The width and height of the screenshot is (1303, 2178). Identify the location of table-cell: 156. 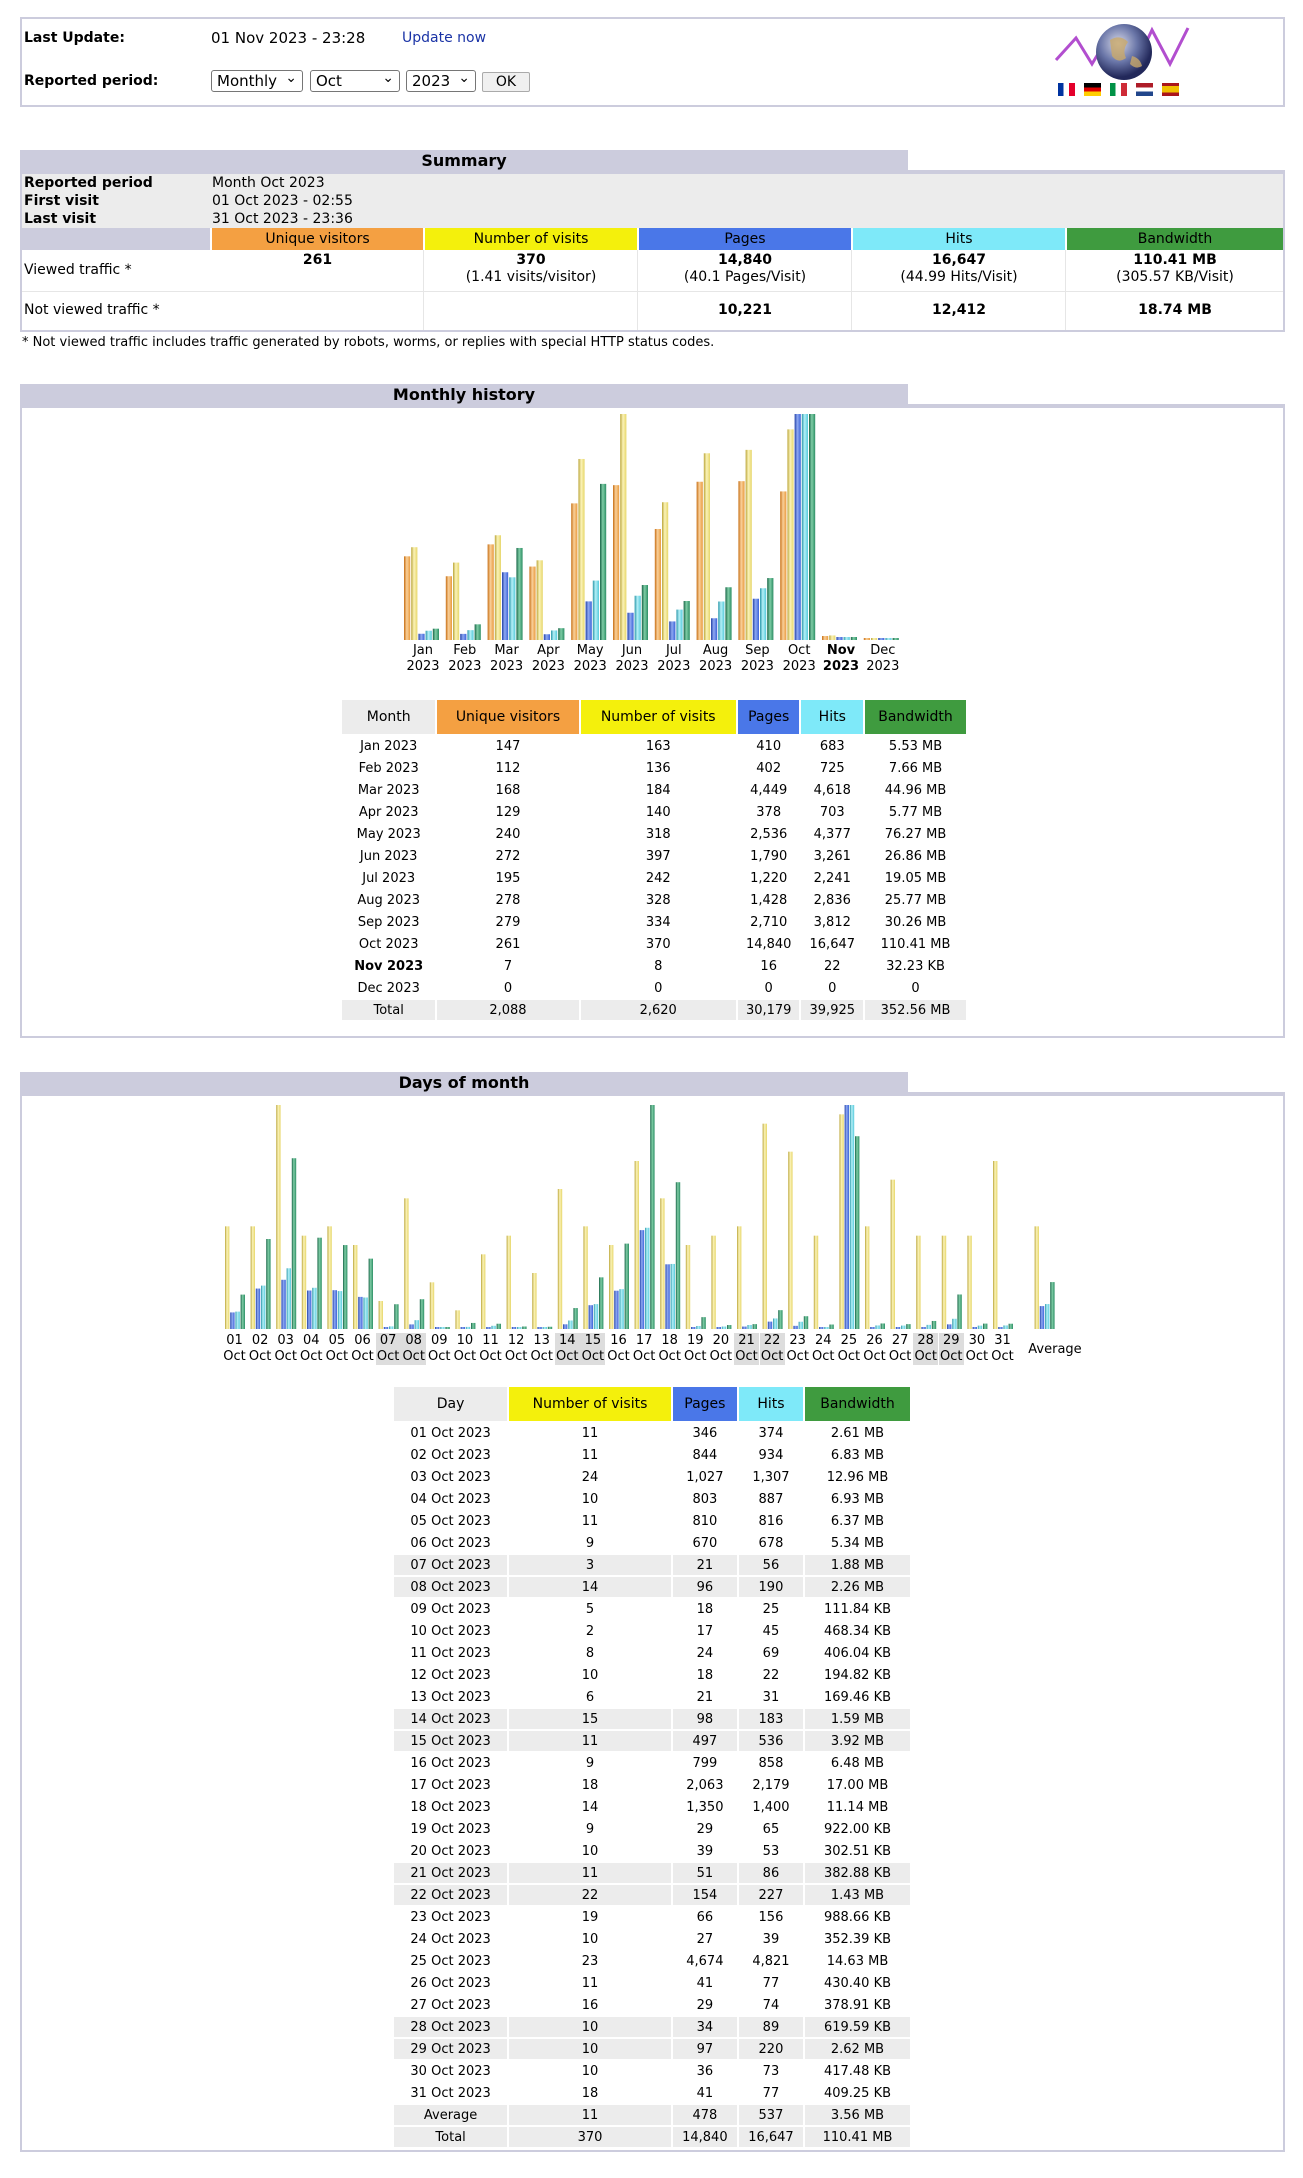
(771, 1917).